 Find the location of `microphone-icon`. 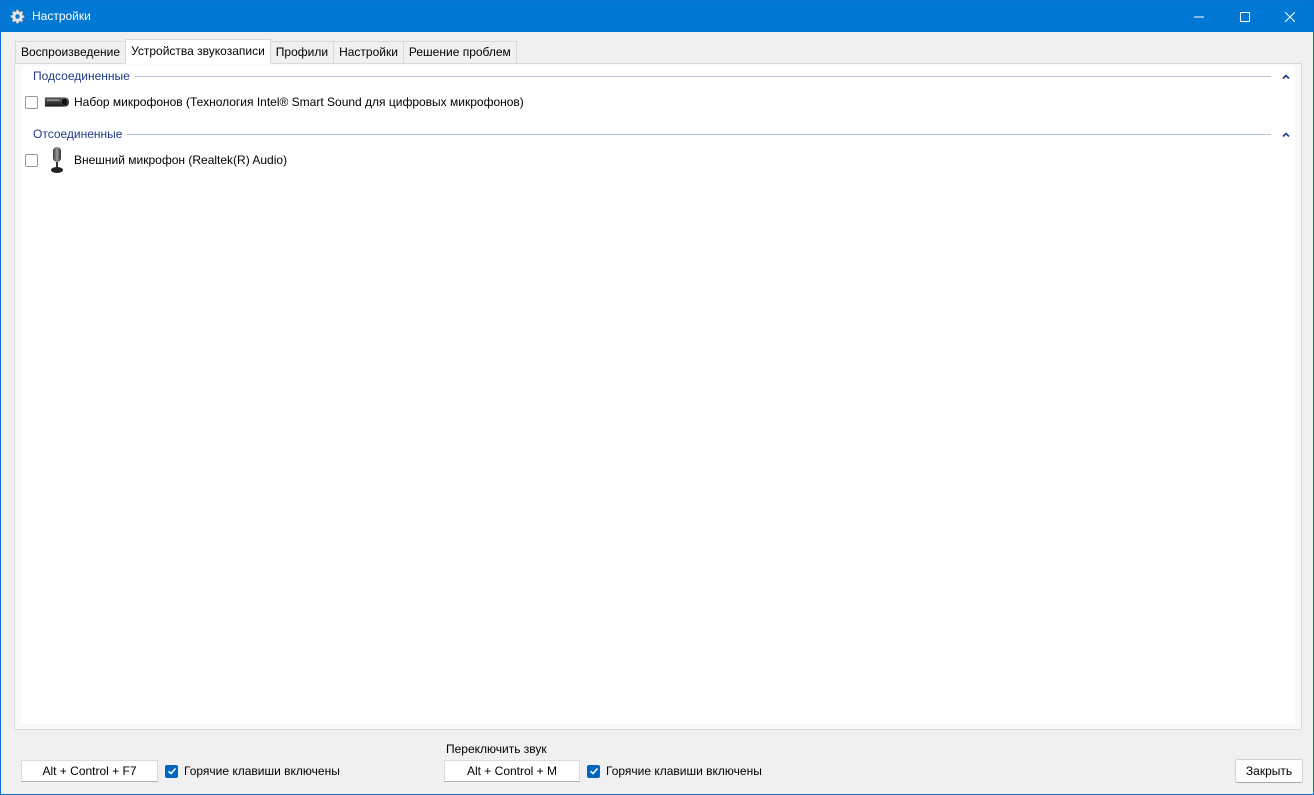

microphone-icon is located at coordinates (57, 160).